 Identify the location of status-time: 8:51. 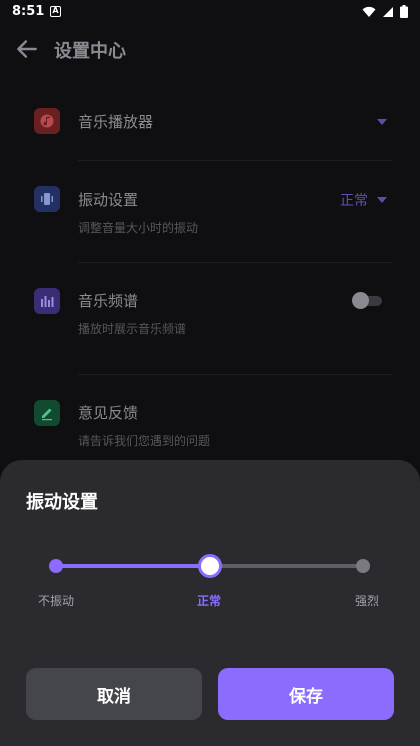
(28, 11).